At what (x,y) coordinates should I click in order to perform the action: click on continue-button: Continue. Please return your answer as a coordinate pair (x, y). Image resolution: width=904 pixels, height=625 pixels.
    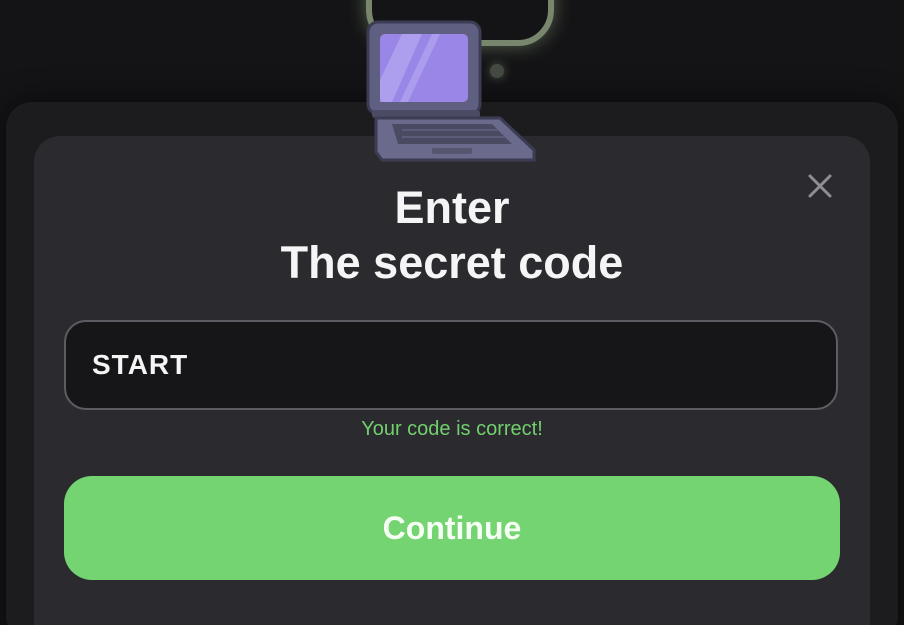
    Looking at the image, I should click on (452, 528).